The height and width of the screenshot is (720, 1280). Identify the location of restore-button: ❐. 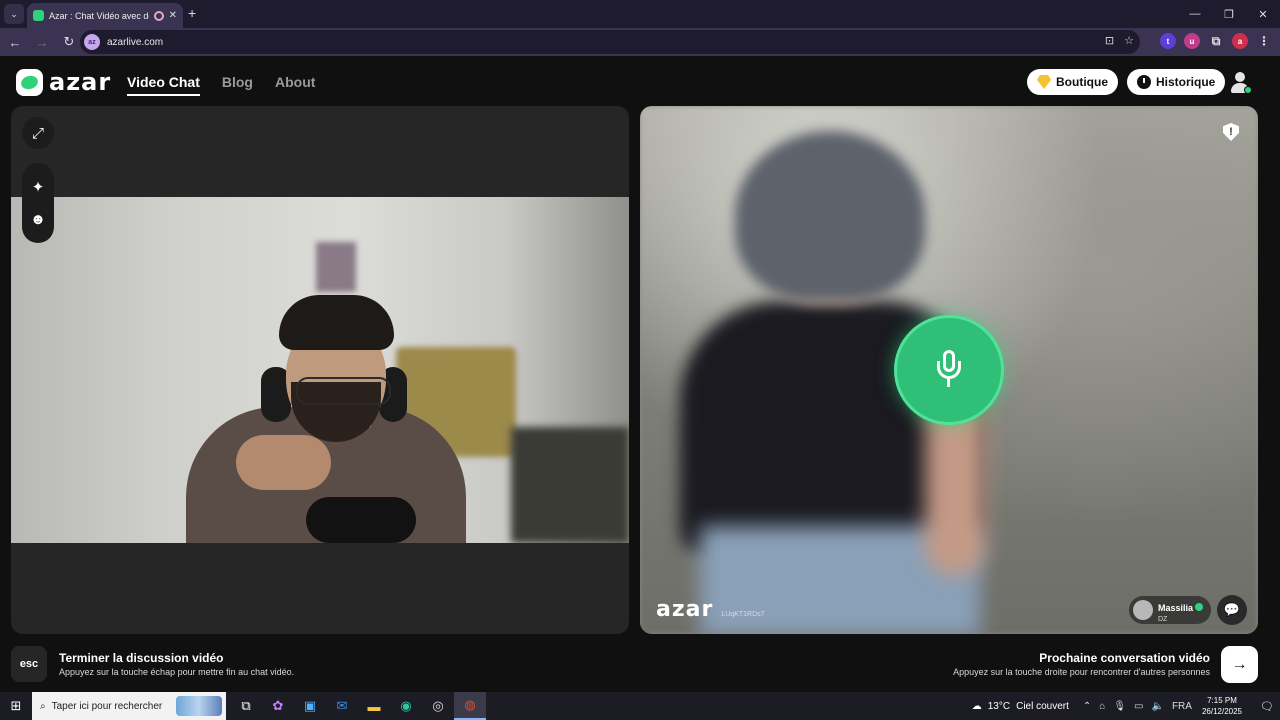
(1229, 14).